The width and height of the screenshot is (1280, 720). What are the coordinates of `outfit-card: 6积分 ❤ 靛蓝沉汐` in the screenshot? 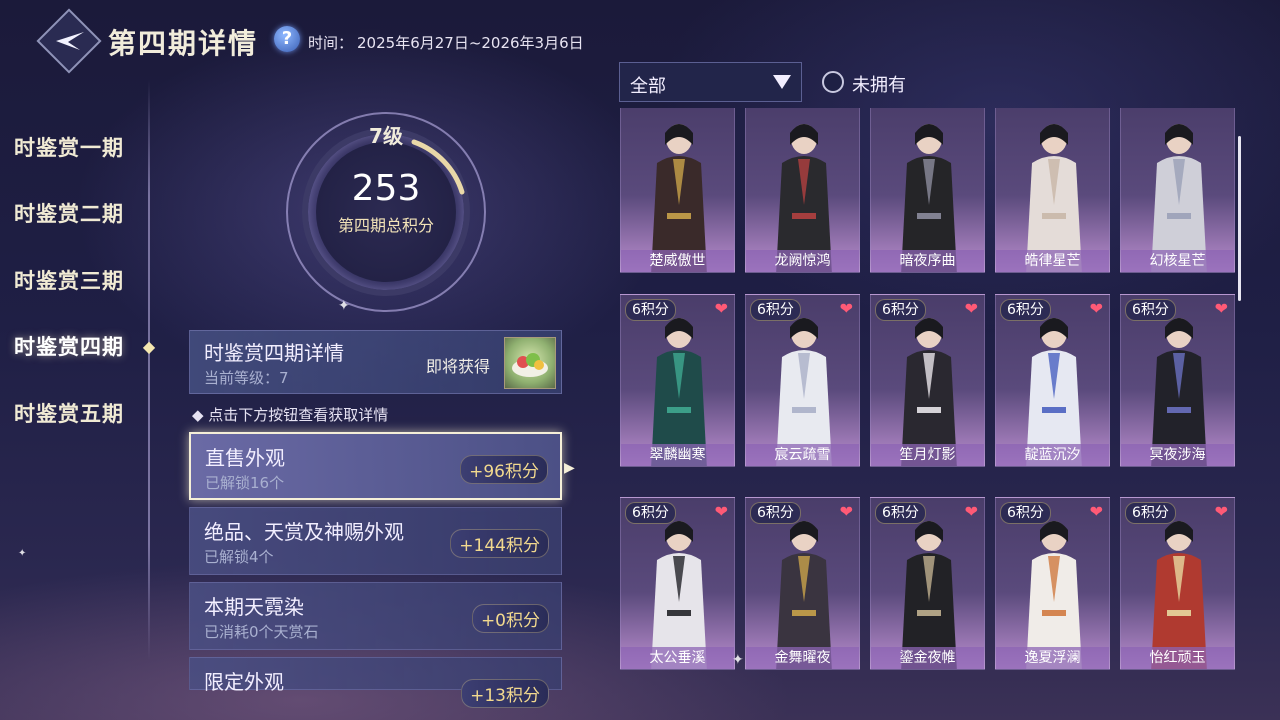 It's located at (1052, 380).